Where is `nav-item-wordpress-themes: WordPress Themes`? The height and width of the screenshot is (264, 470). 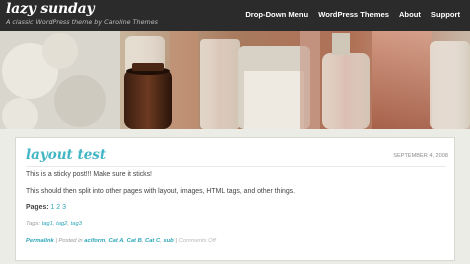 nav-item-wordpress-themes: WordPress Themes is located at coordinates (353, 14).